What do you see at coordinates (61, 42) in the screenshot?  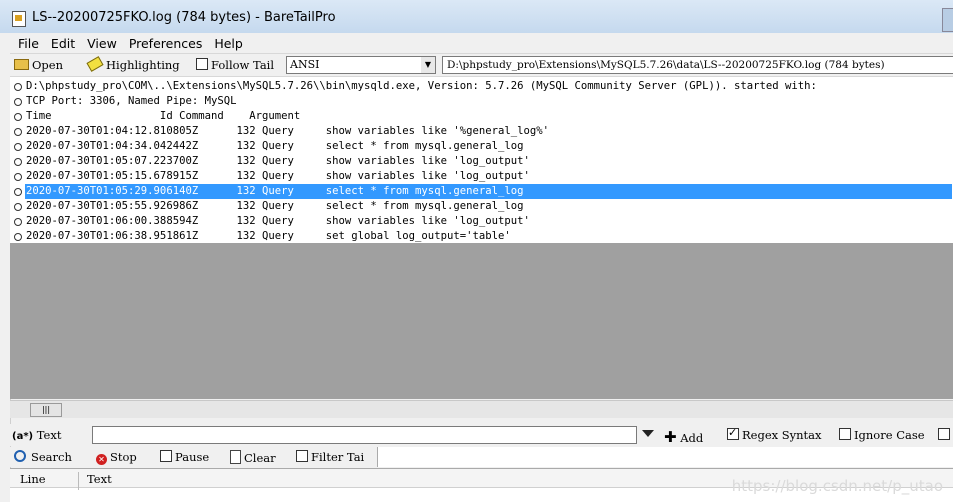 I see `menu-edit: Edit` at bounding box center [61, 42].